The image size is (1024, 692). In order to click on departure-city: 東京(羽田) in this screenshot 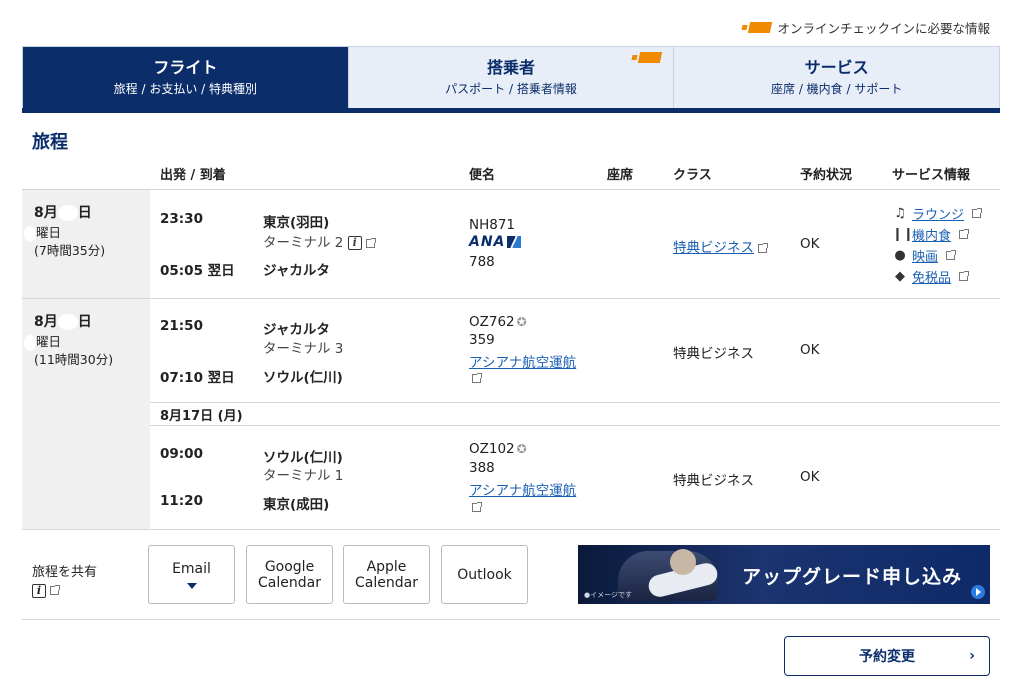, I will do `click(296, 223)`.